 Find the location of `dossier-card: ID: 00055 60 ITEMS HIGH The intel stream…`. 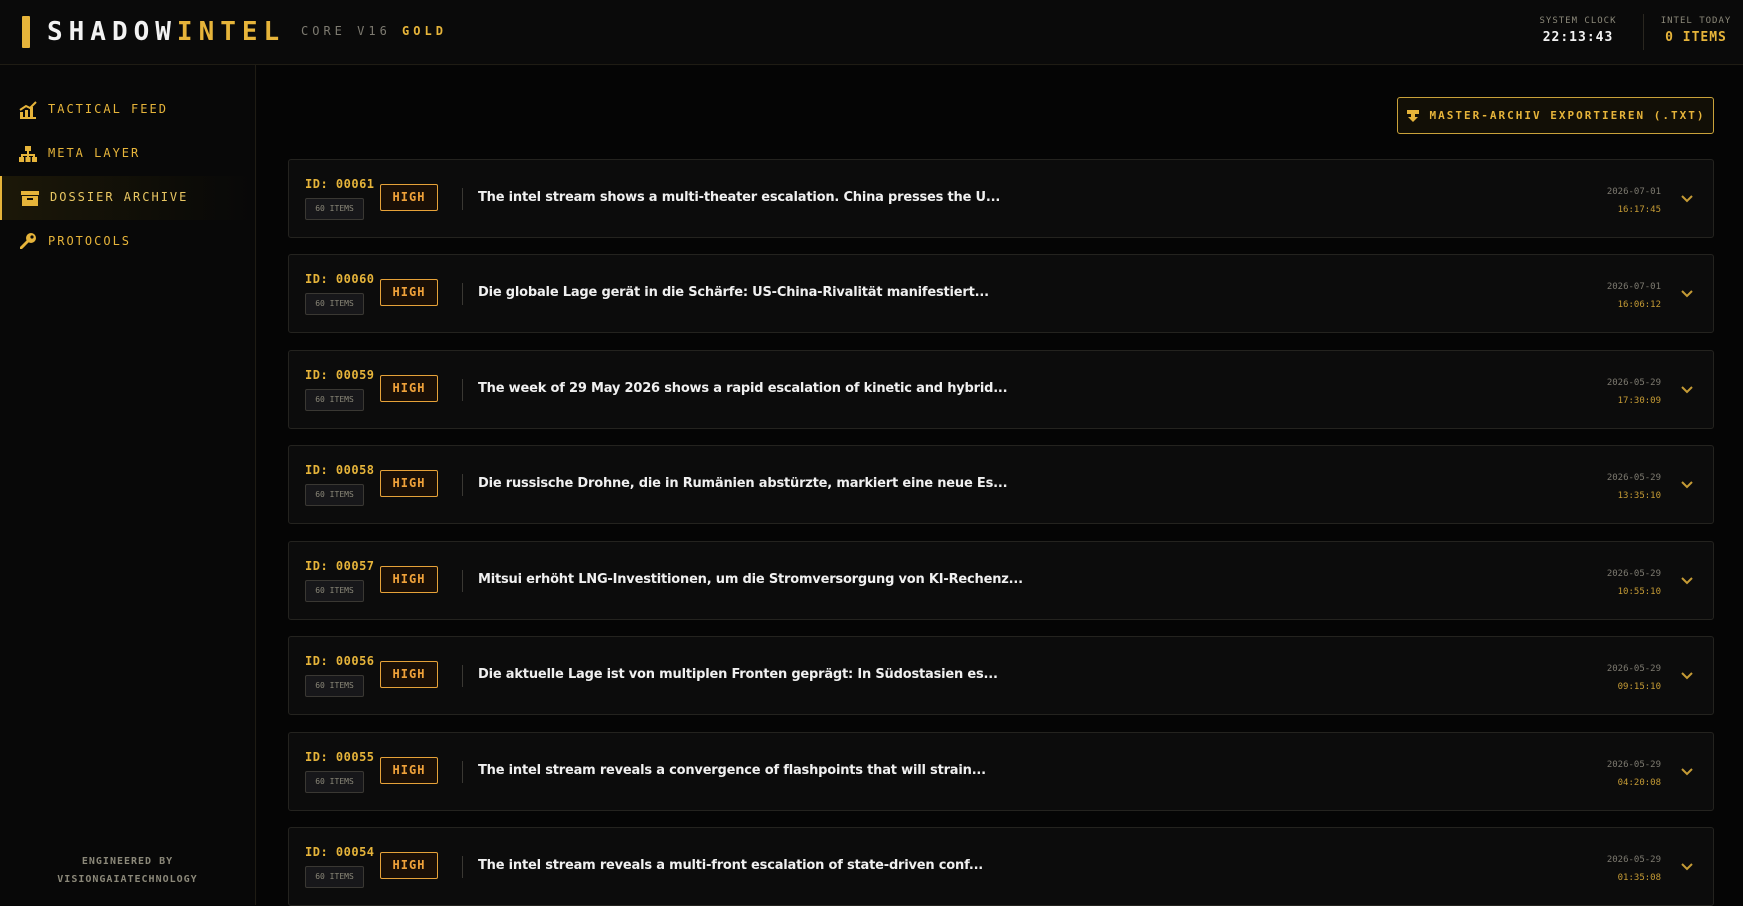

dossier-card: ID: 00055 60 ITEMS HIGH The intel stream… is located at coordinates (1001, 771).